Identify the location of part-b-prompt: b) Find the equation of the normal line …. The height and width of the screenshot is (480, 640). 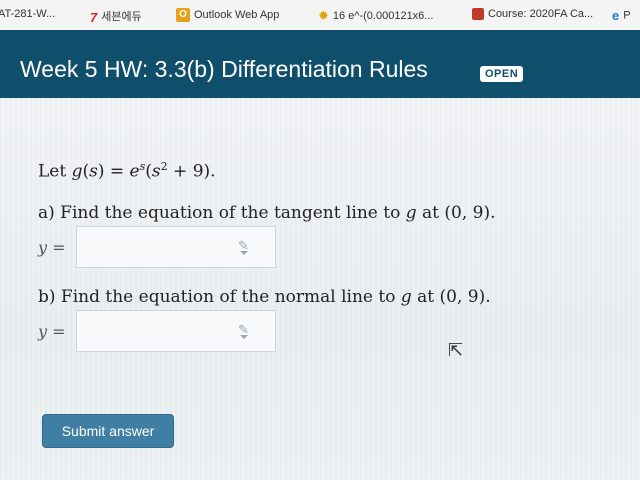
(264, 297).